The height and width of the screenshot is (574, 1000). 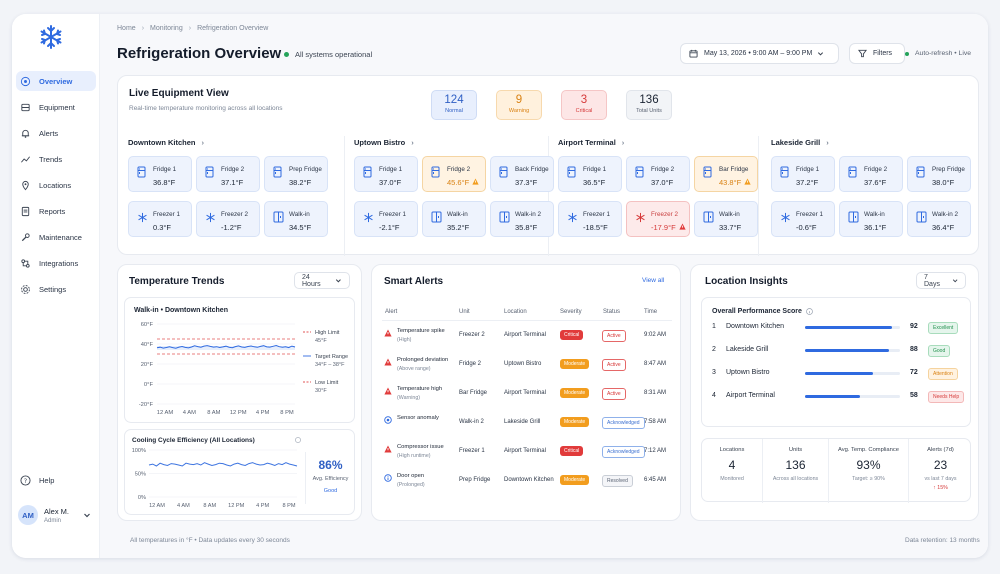 What do you see at coordinates (759, 53) in the screenshot?
I see `date-range-picker: May 13, 2026 • 9:00 AM – 9:00 PM` at bounding box center [759, 53].